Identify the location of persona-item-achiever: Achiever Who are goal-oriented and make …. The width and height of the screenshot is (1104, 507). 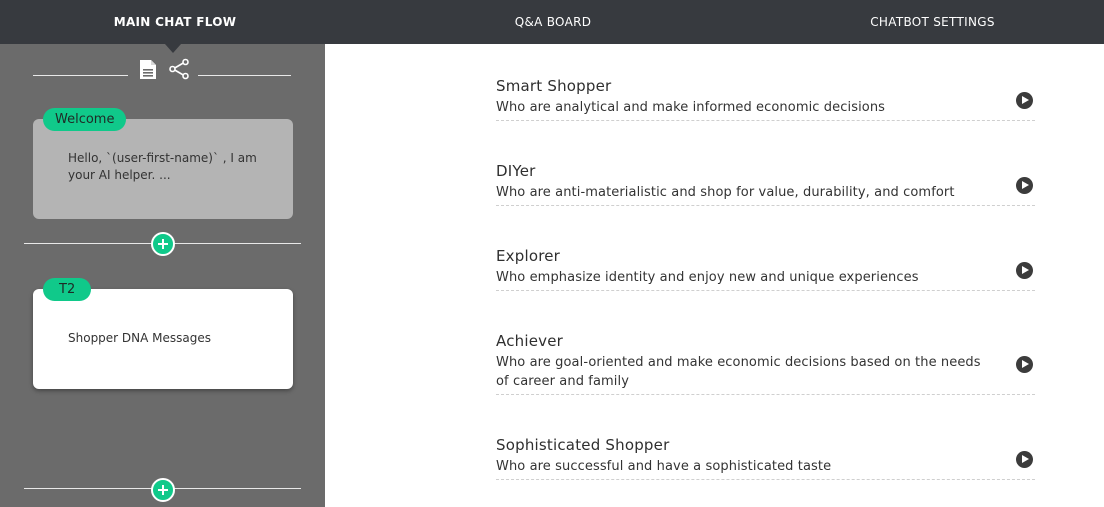
(765, 363).